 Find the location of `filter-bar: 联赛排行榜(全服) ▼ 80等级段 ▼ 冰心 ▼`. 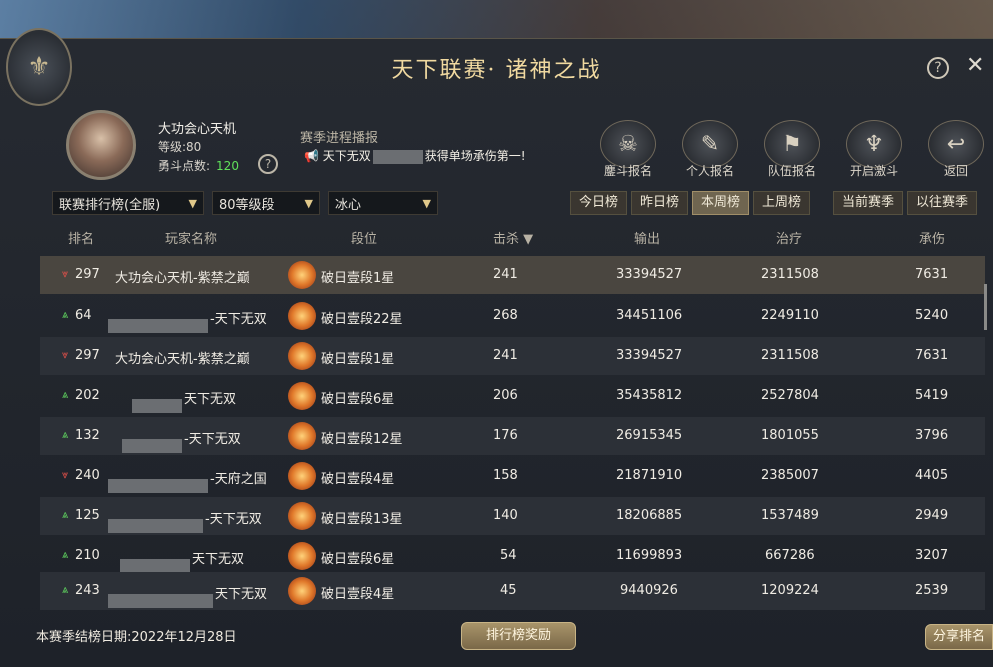

filter-bar: 联赛排行榜(全服) ▼ 80等级段 ▼ 冰心 ▼ is located at coordinates (245, 203).